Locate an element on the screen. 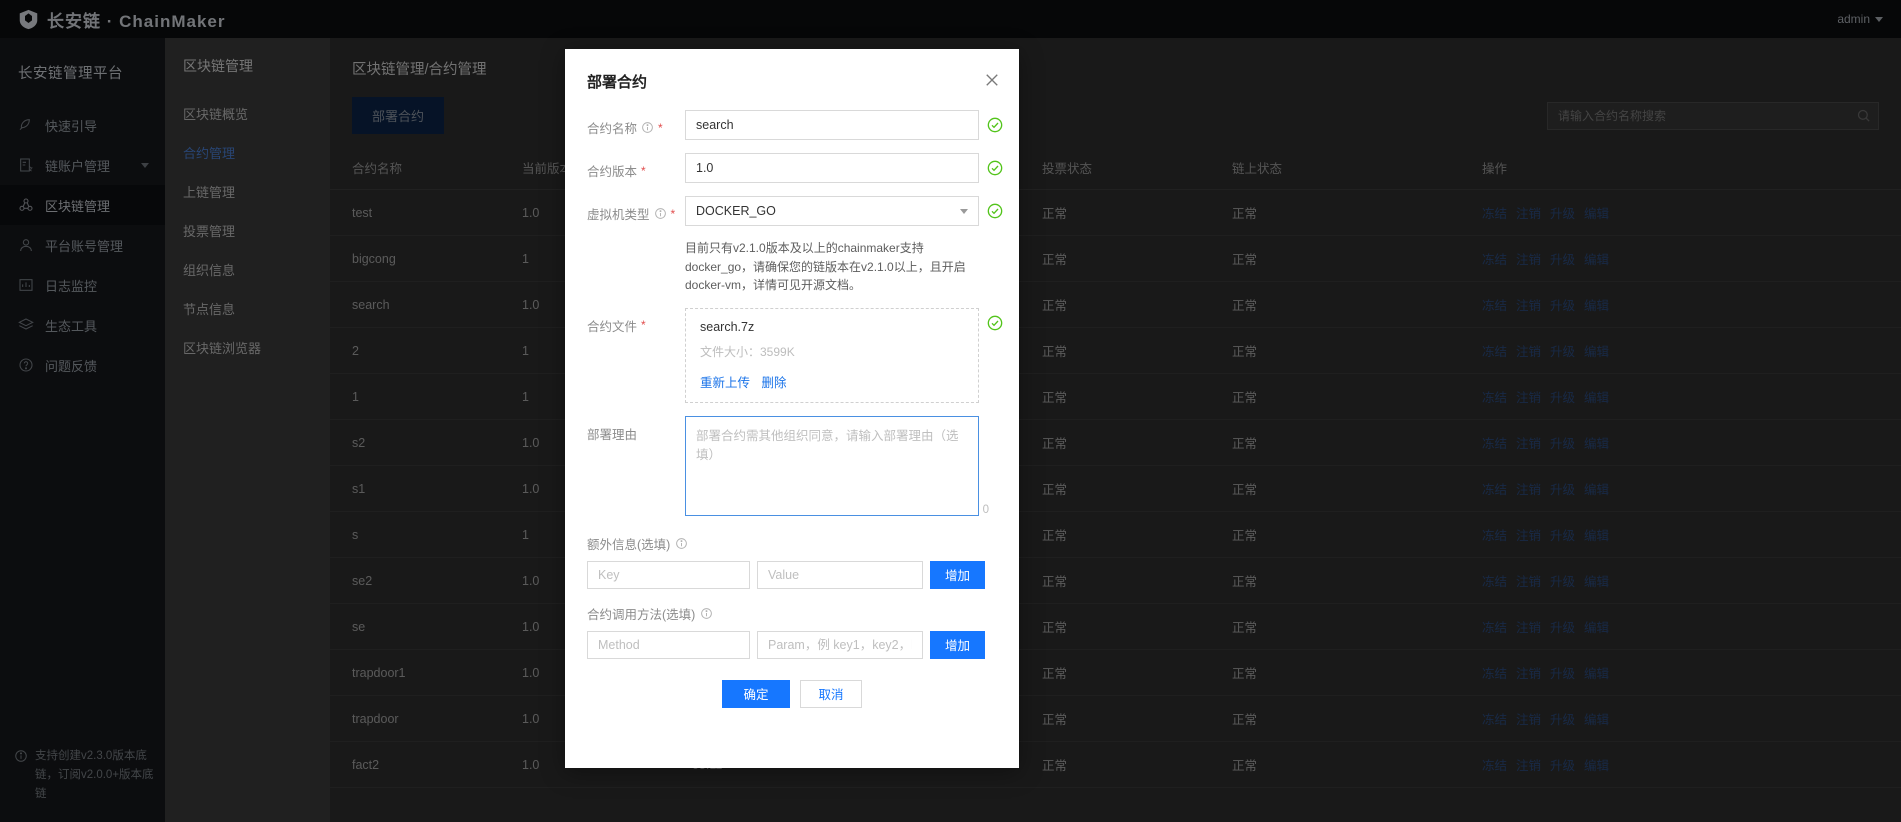 This screenshot has height=822, width=1901. group-extra-info: 额外信息(选填) 增加 is located at coordinates (792, 561).